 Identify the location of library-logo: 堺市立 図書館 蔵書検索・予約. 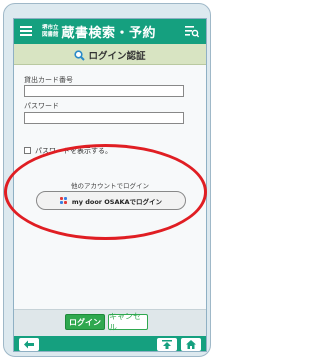
(99, 31).